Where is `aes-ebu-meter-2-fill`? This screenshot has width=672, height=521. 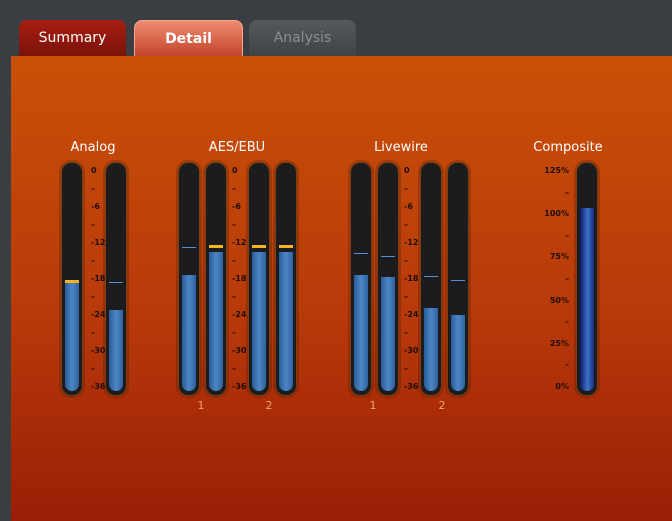 aes-ebu-meter-2-fill is located at coordinates (216, 321).